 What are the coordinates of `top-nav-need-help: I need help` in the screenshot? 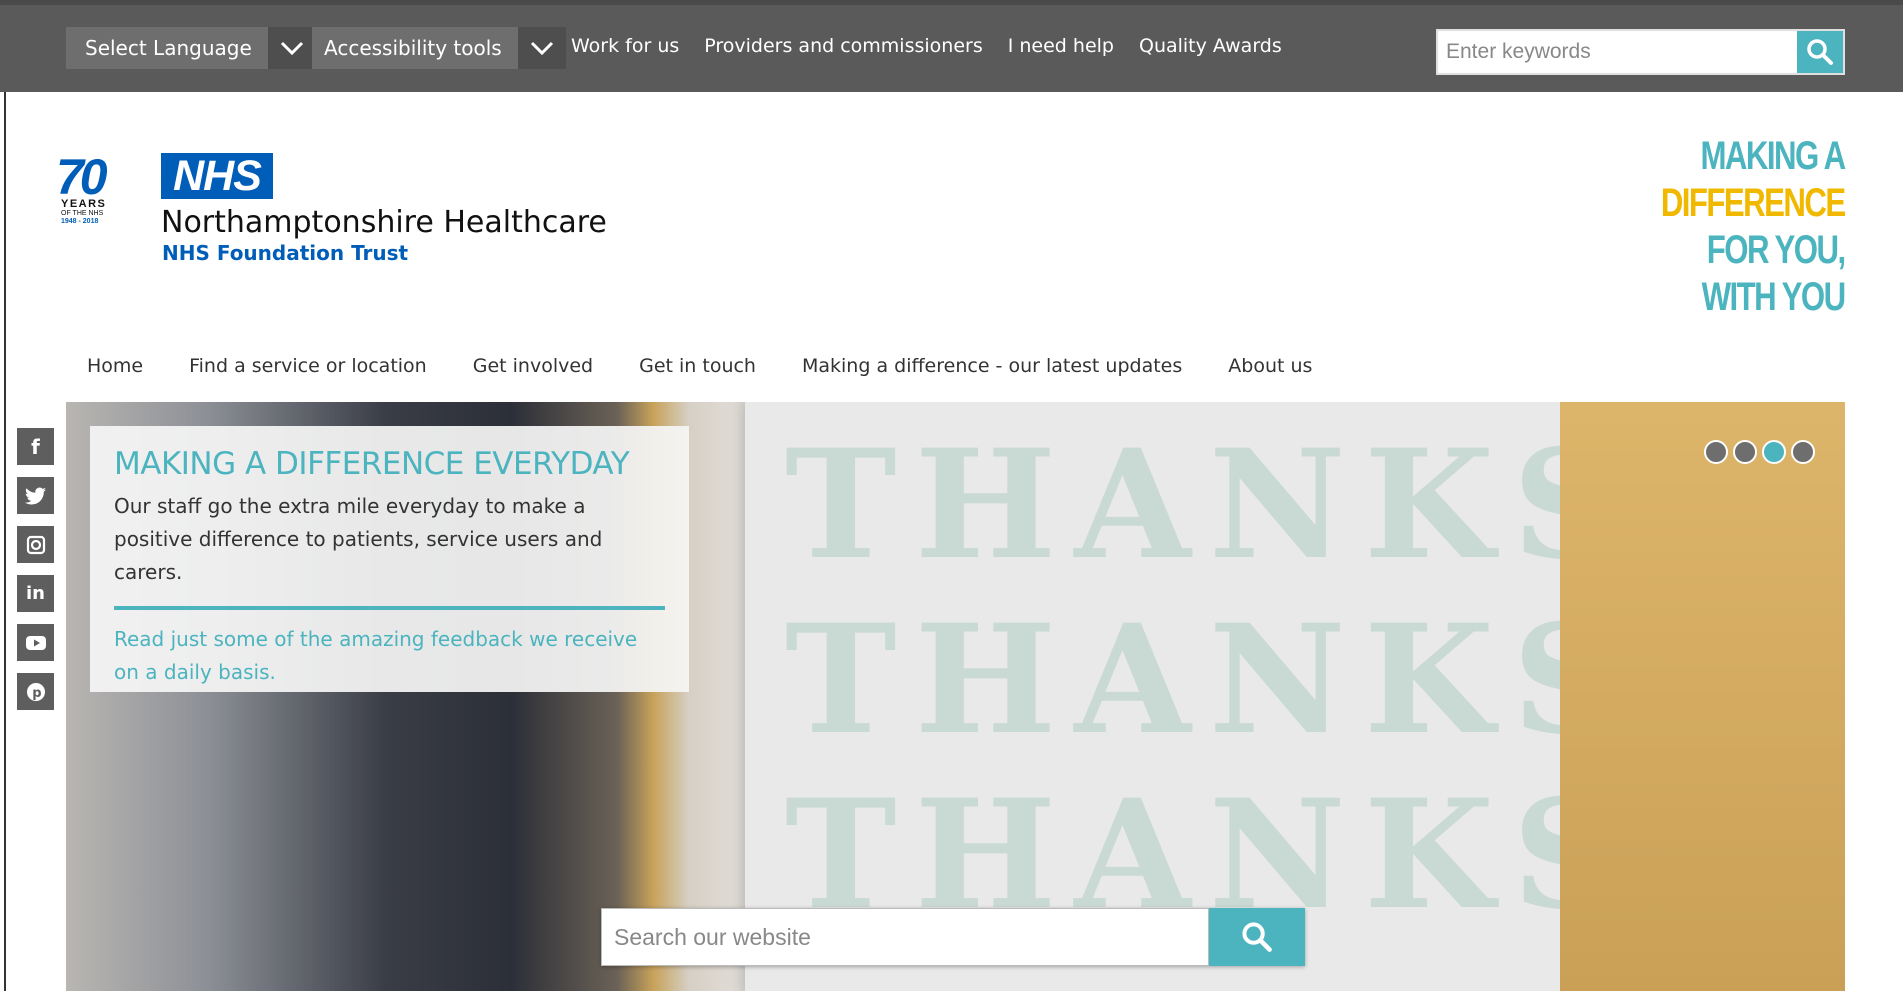 It's located at (1061, 46).